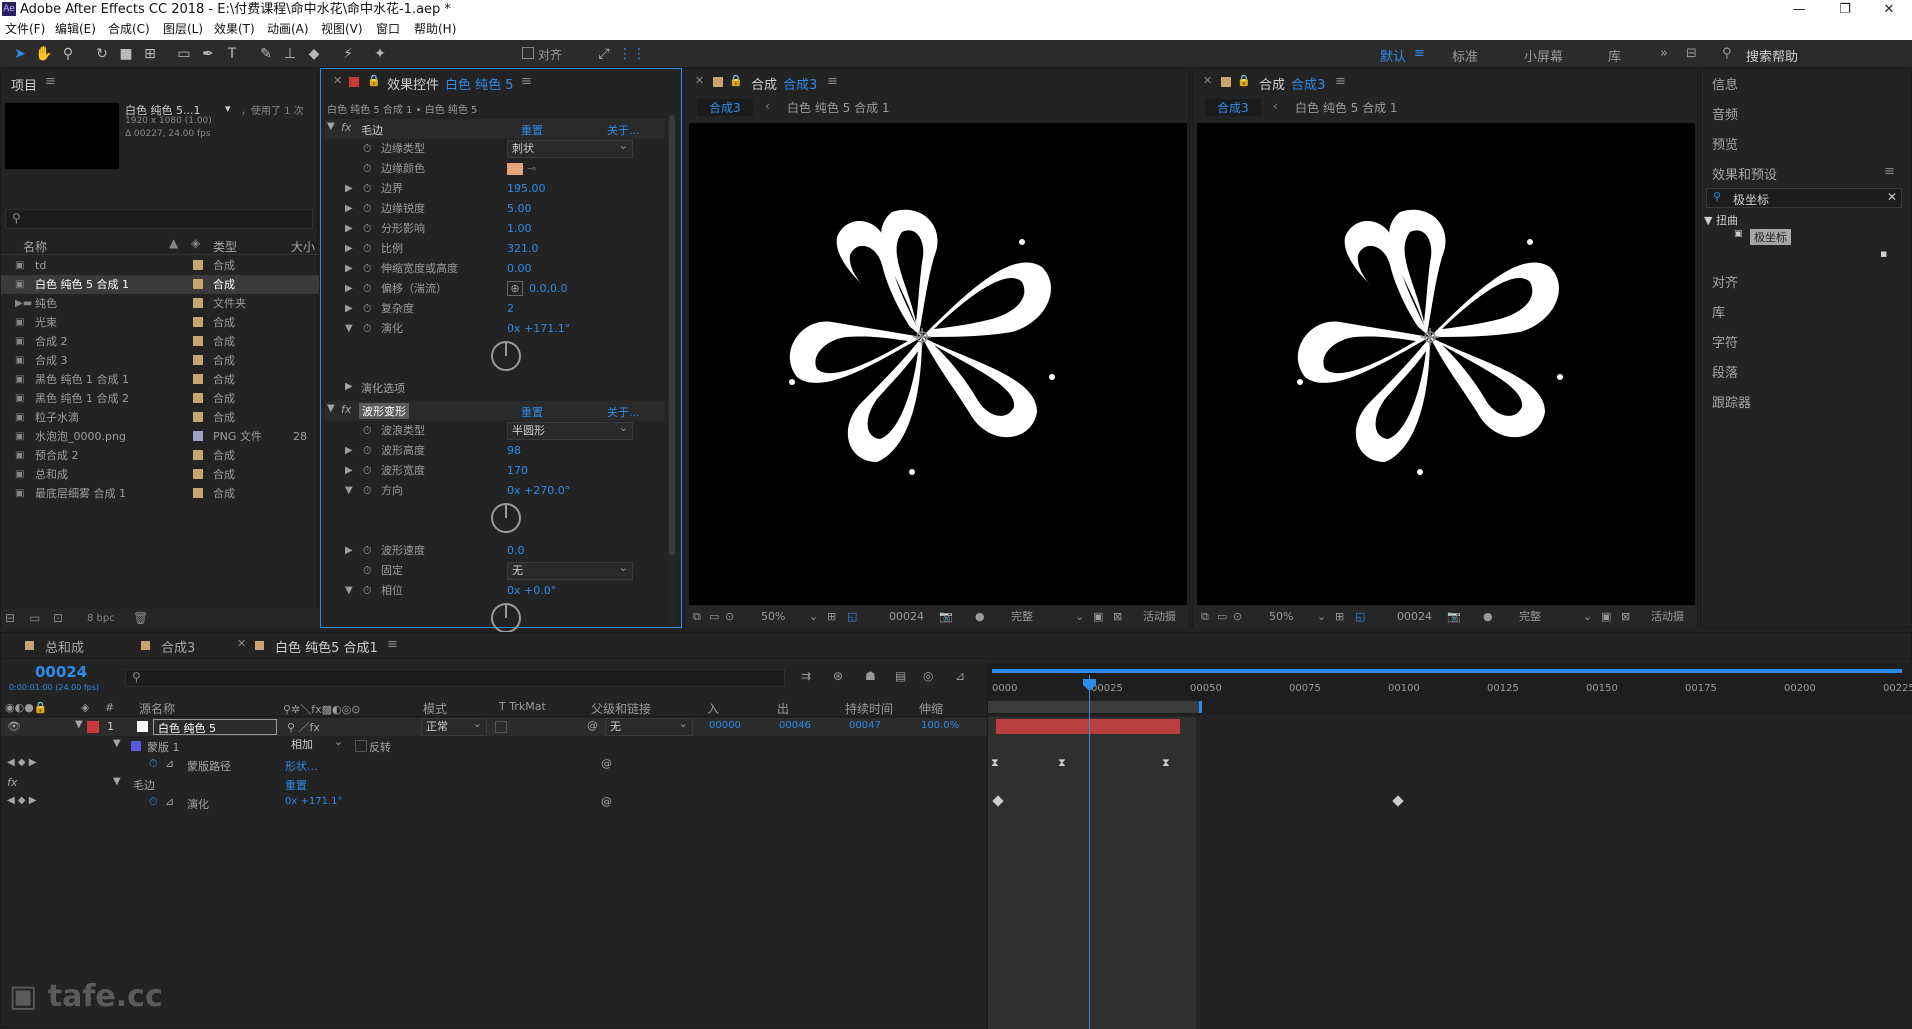 The image size is (1912, 1029). I want to click on expression-icon: @, so click(606, 763).